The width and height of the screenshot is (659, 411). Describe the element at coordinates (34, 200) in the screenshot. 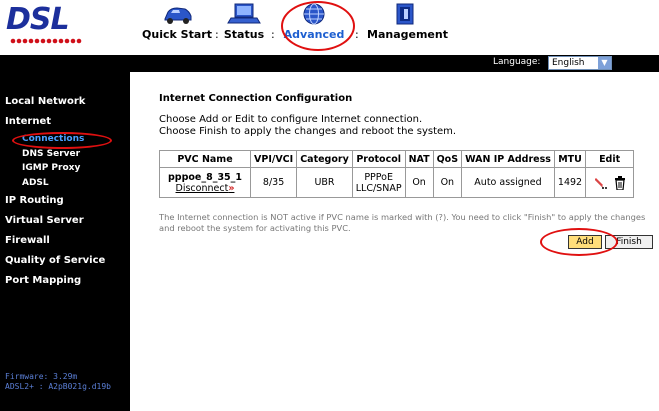

I see `sidebar-item-ip-routing: IP Routing` at that location.